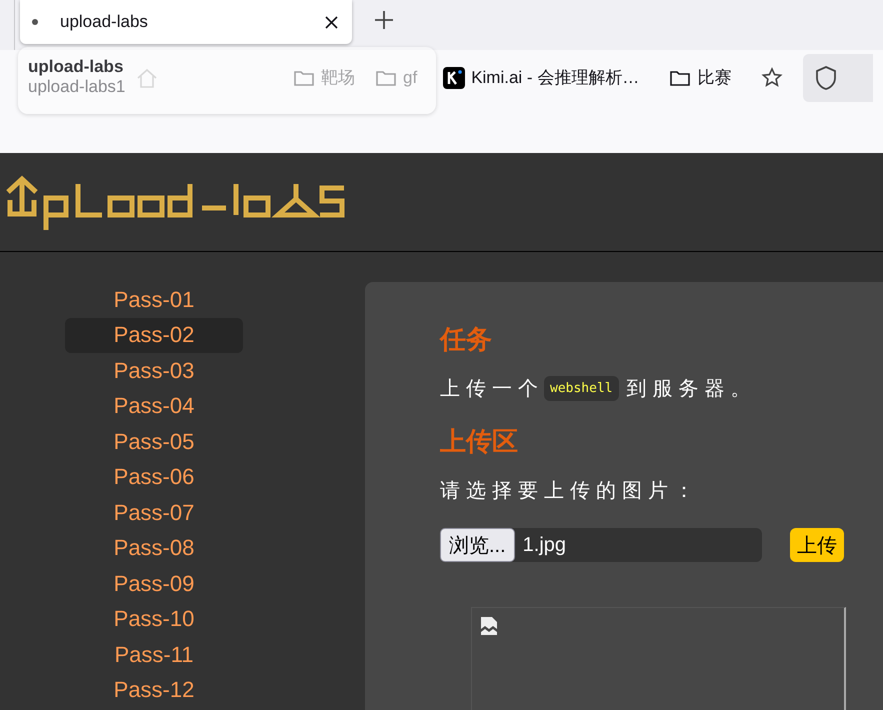 This screenshot has height=710, width=883. I want to click on site-logo-icon, so click(454, 77).